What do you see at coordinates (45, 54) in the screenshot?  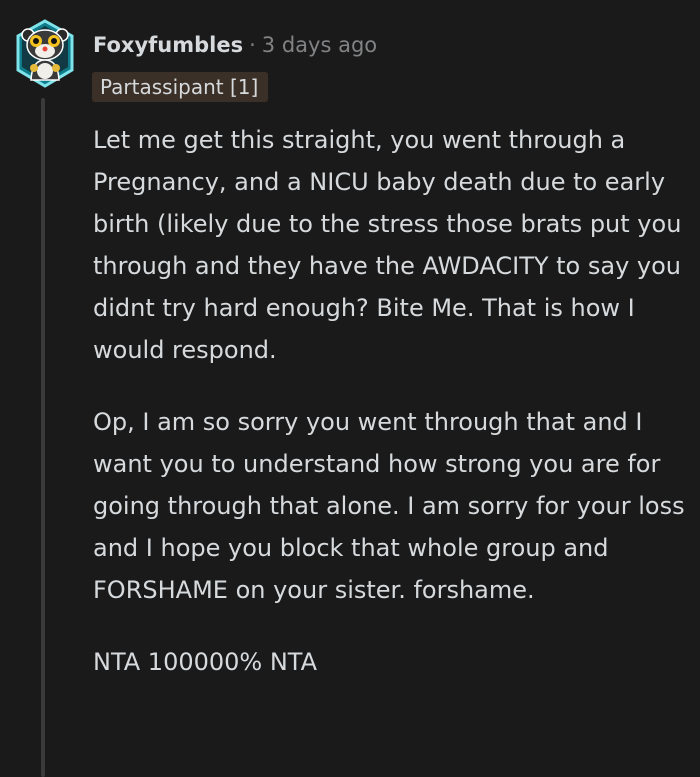 I see `user-avatar-icon` at bounding box center [45, 54].